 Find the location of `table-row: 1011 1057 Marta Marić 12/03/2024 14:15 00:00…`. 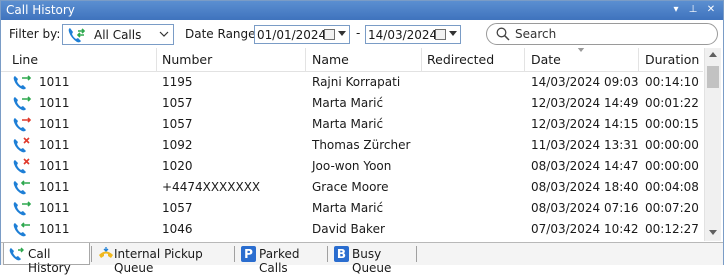

table-row: 1011 1057 Marta Marić 12/03/2024 14:15 00:00… is located at coordinates (352, 124).